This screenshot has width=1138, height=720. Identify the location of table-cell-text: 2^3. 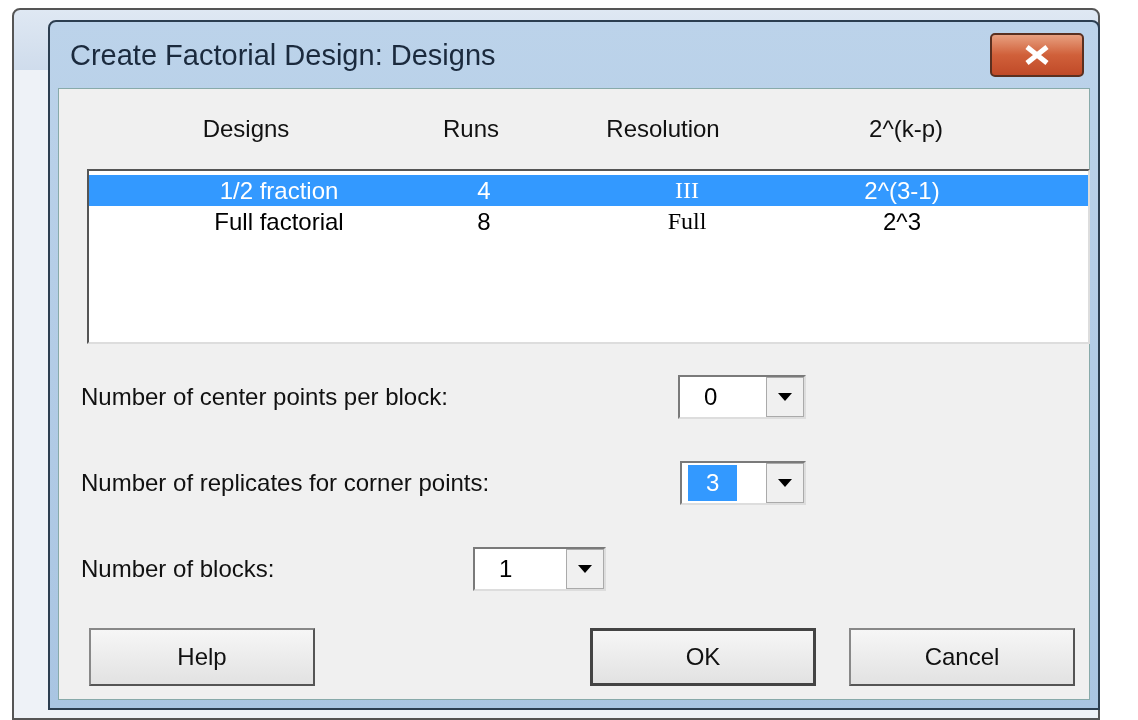
(902, 221).